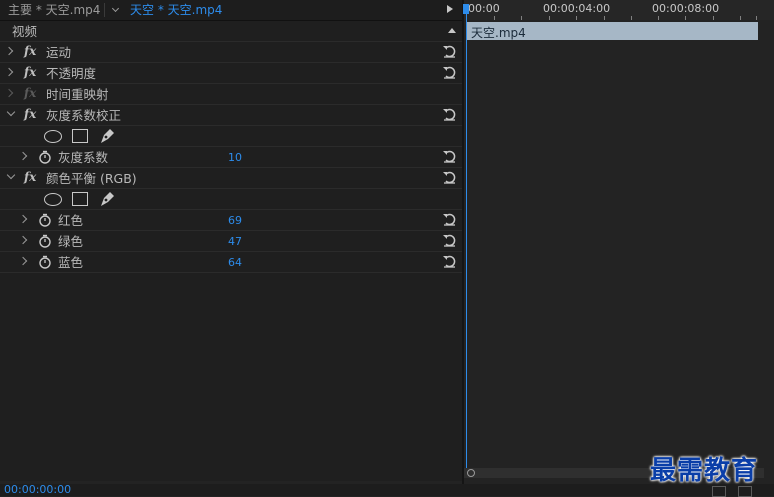 The image size is (774, 497). Describe the element at coordinates (104, 10) in the screenshot. I see `tab-separator` at that location.